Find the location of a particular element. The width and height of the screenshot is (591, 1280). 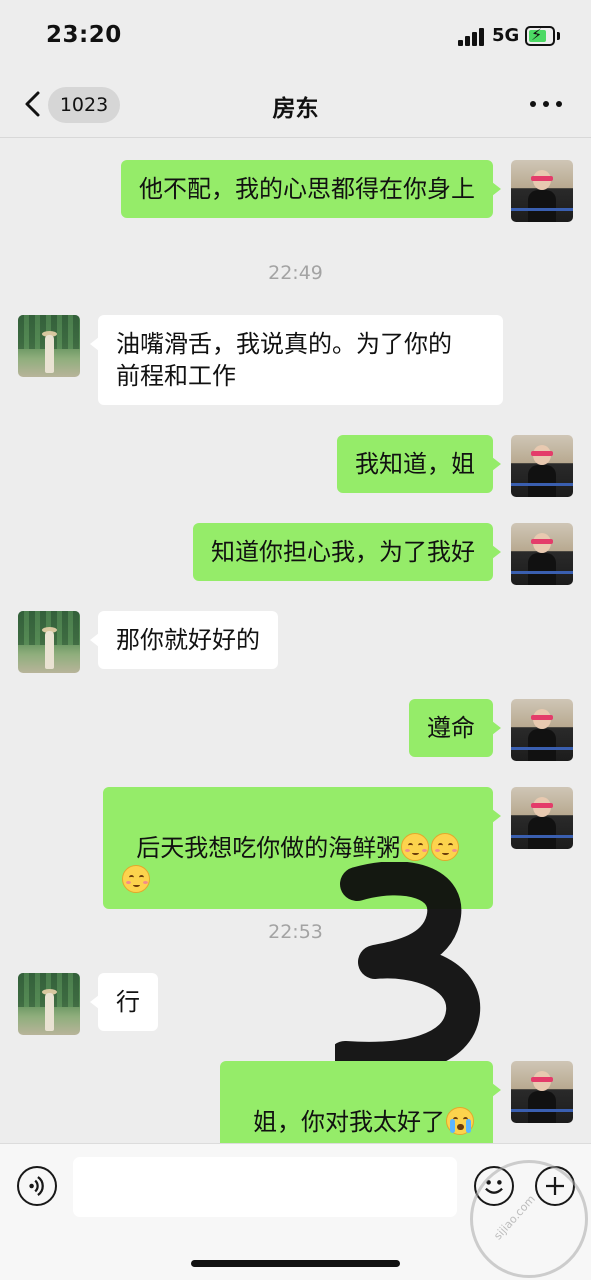

more-dots-icon is located at coordinates (548, 104).